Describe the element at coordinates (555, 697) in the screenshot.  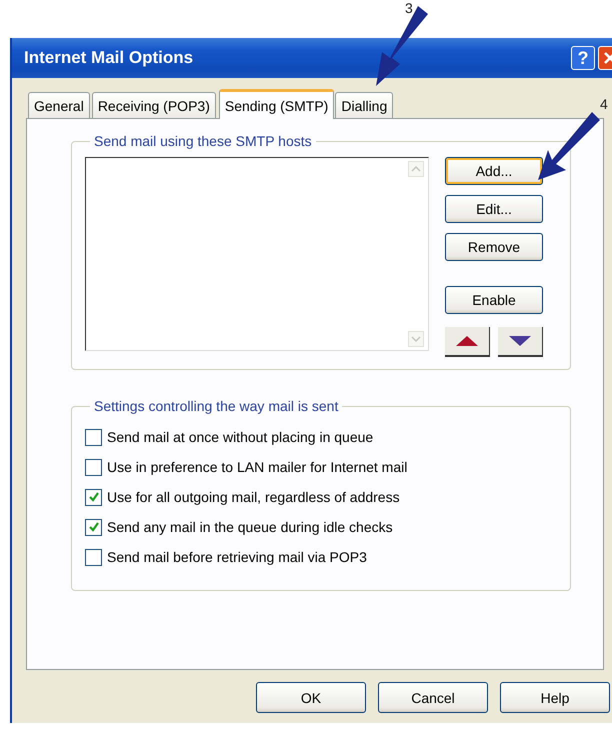
I see `dialog-button: Help` at that location.